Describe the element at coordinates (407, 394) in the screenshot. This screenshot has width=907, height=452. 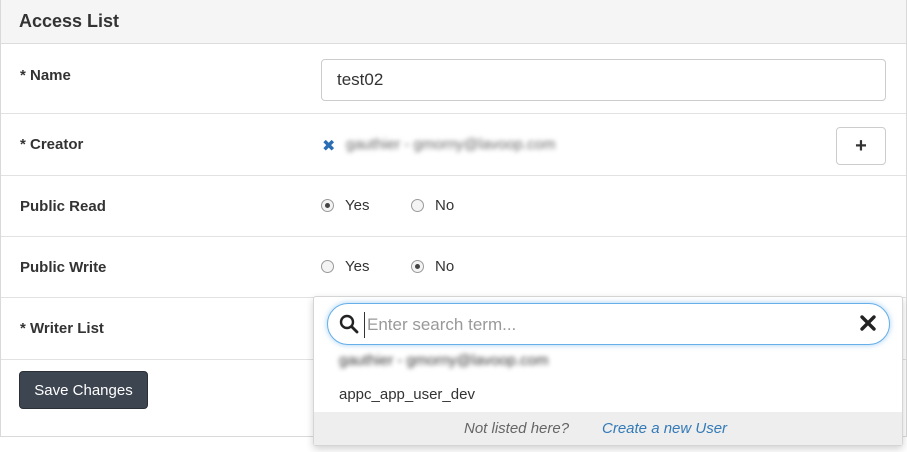
I see `dropdown-option: appc_app_user_dev` at that location.